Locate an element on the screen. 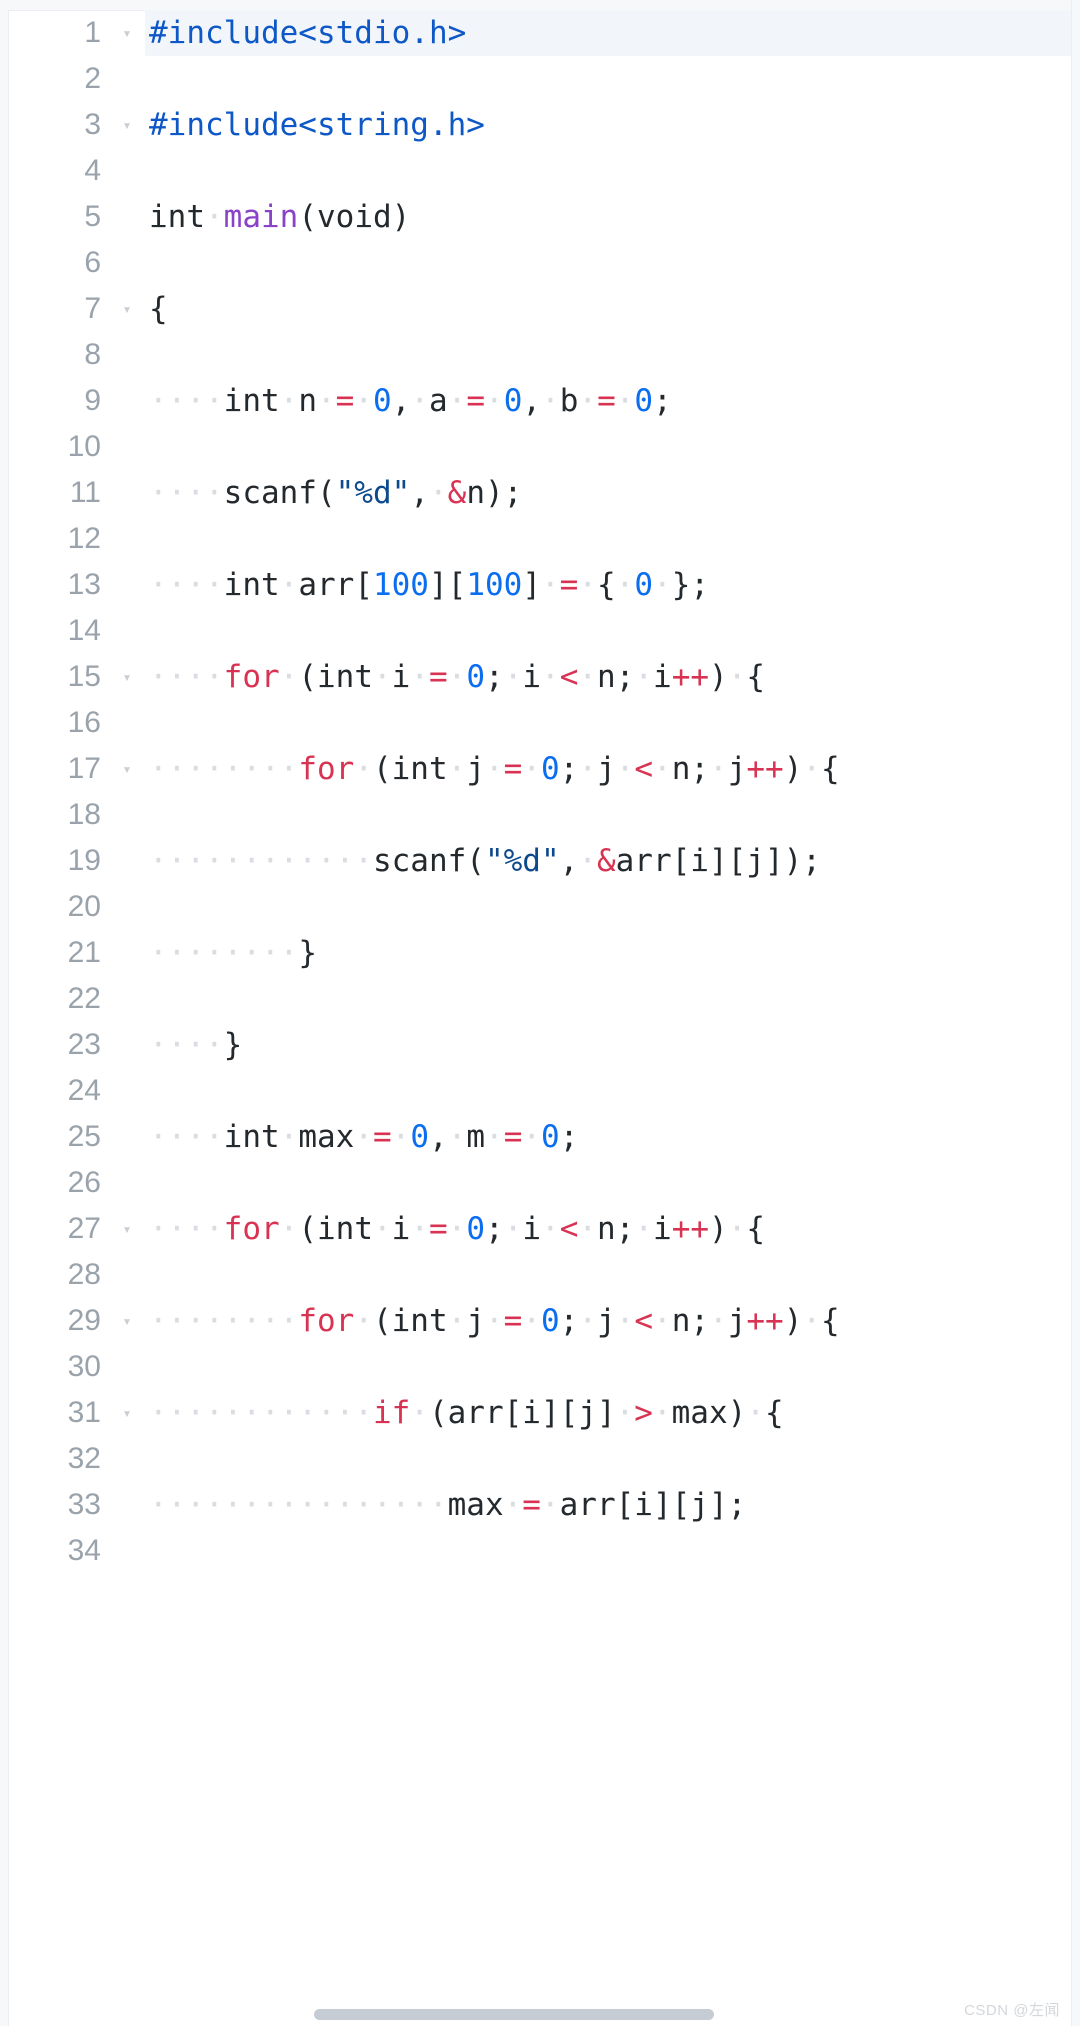 The height and width of the screenshot is (2026, 1080). code-line: 7 ▾{ is located at coordinates (540, 309).